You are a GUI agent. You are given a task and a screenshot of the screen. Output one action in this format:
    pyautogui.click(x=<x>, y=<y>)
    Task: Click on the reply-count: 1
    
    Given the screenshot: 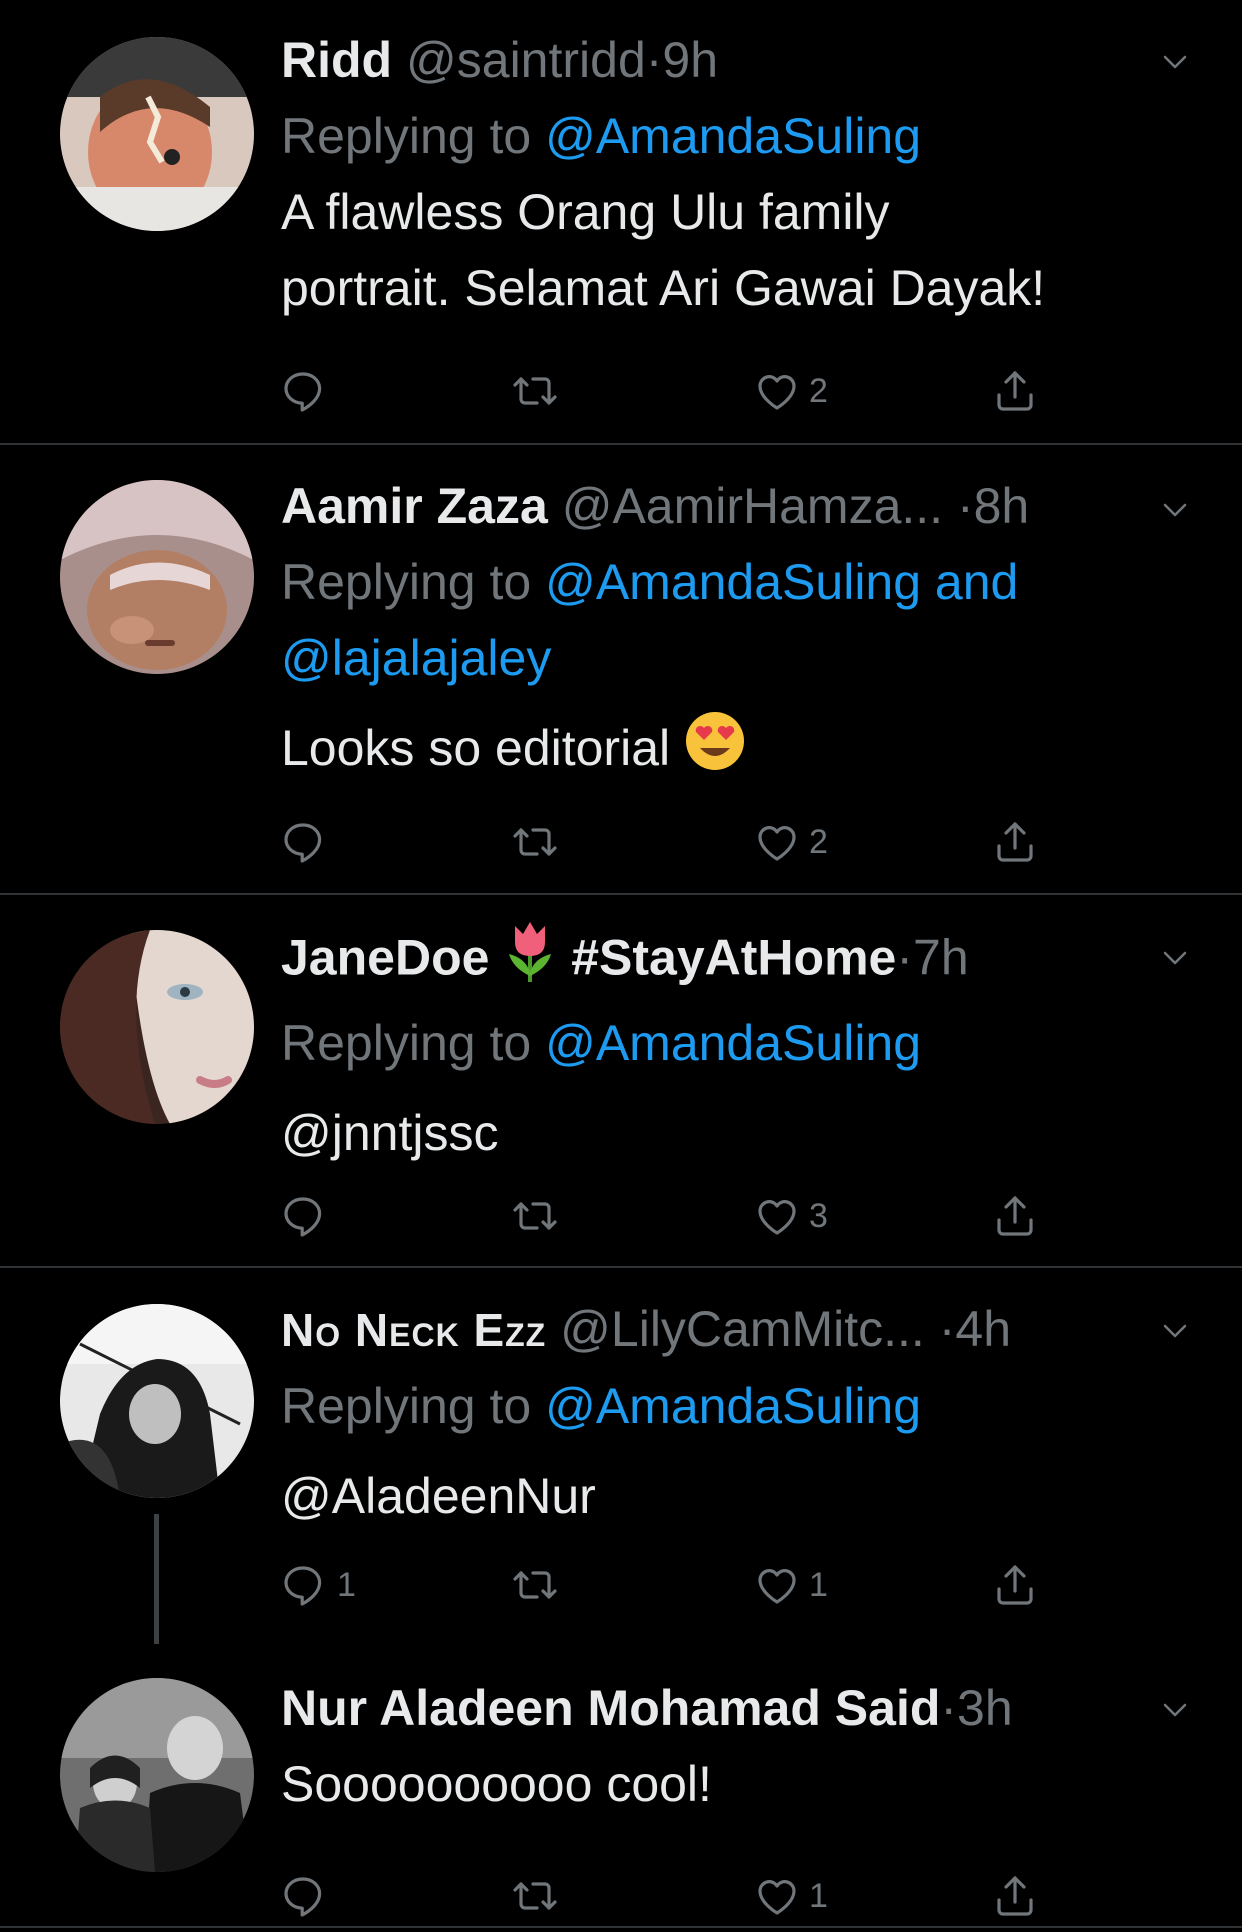 What is the action you would take?
    pyautogui.click(x=346, y=1584)
    